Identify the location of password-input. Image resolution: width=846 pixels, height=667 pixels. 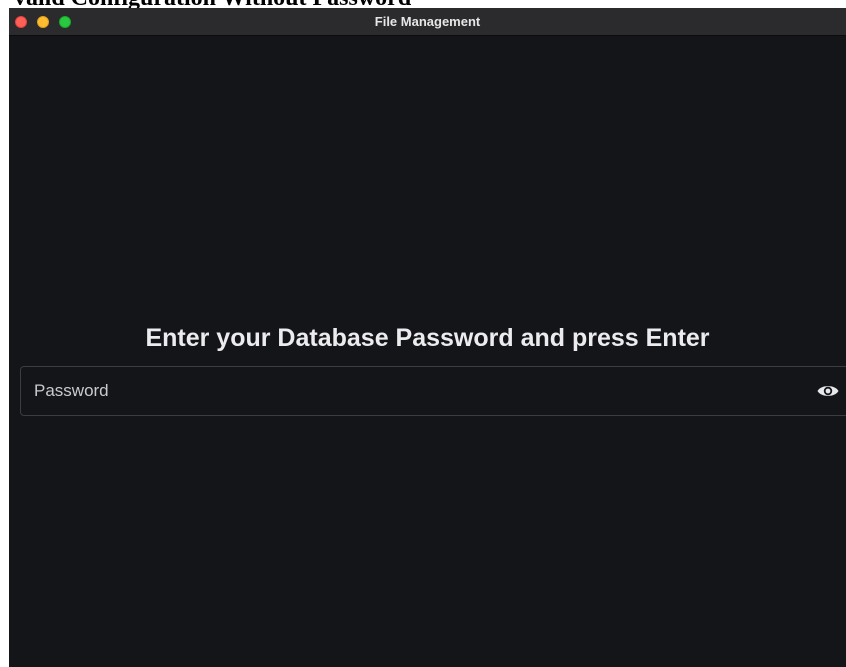
(416, 391).